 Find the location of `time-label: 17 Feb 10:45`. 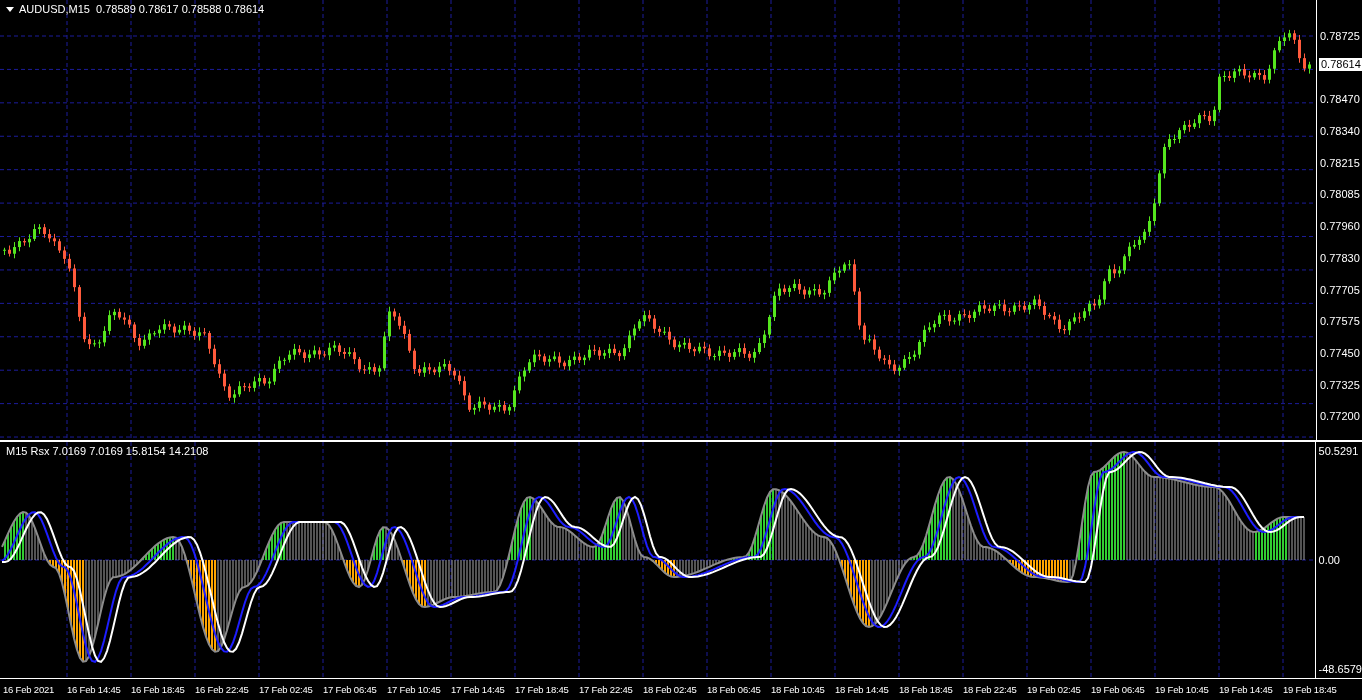

time-label: 17 Feb 10:45 is located at coordinates (414, 689).